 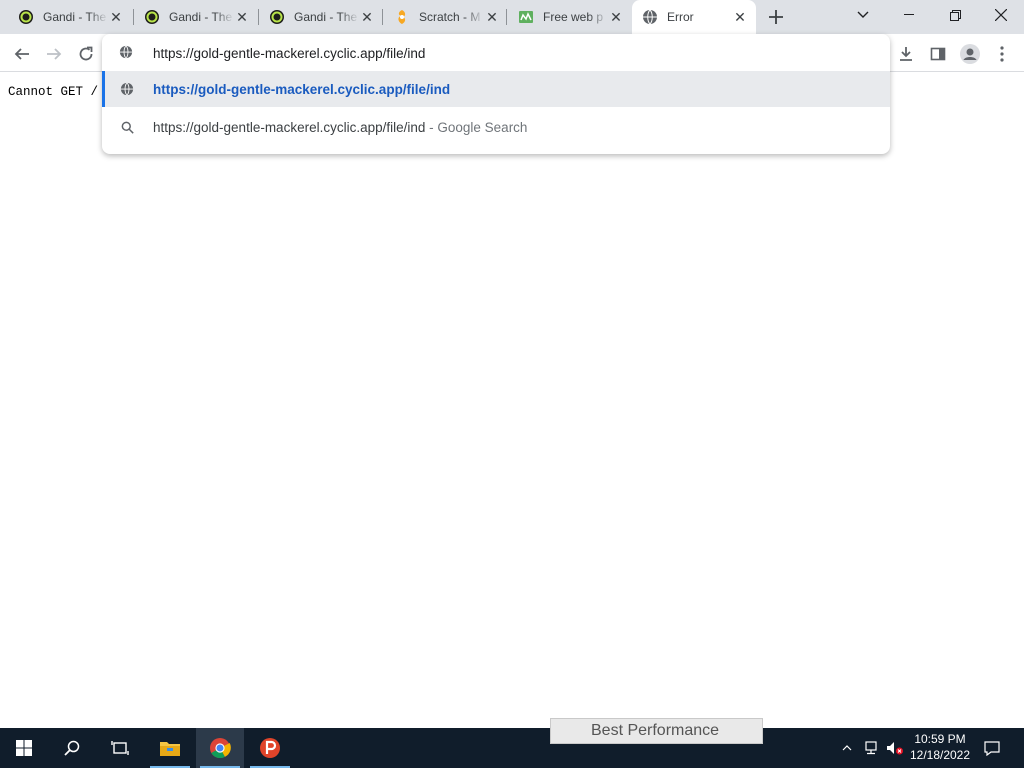 I want to click on reload-icon, so click(x=86, y=53).